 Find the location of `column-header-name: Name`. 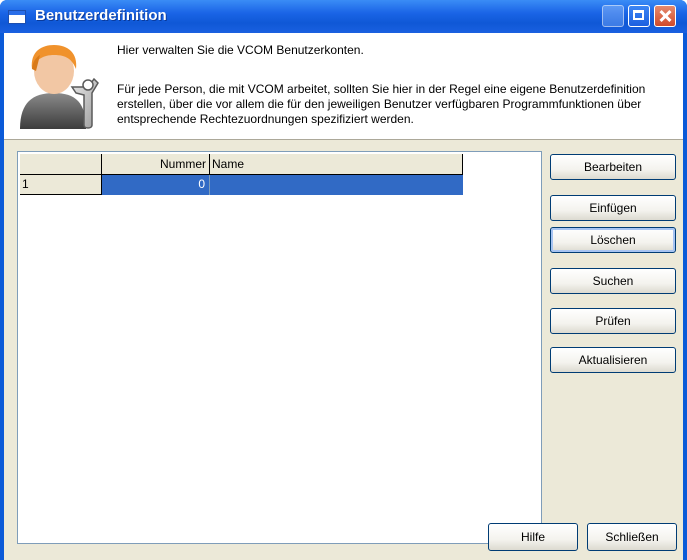

column-header-name: Name is located at coordinates (336, 164).